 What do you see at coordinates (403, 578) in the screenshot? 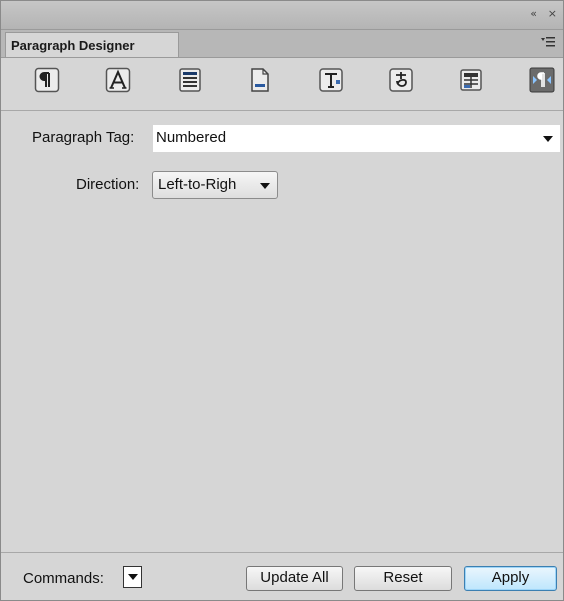
I see `reset-button: Reset` at bounding box center [403, 578].